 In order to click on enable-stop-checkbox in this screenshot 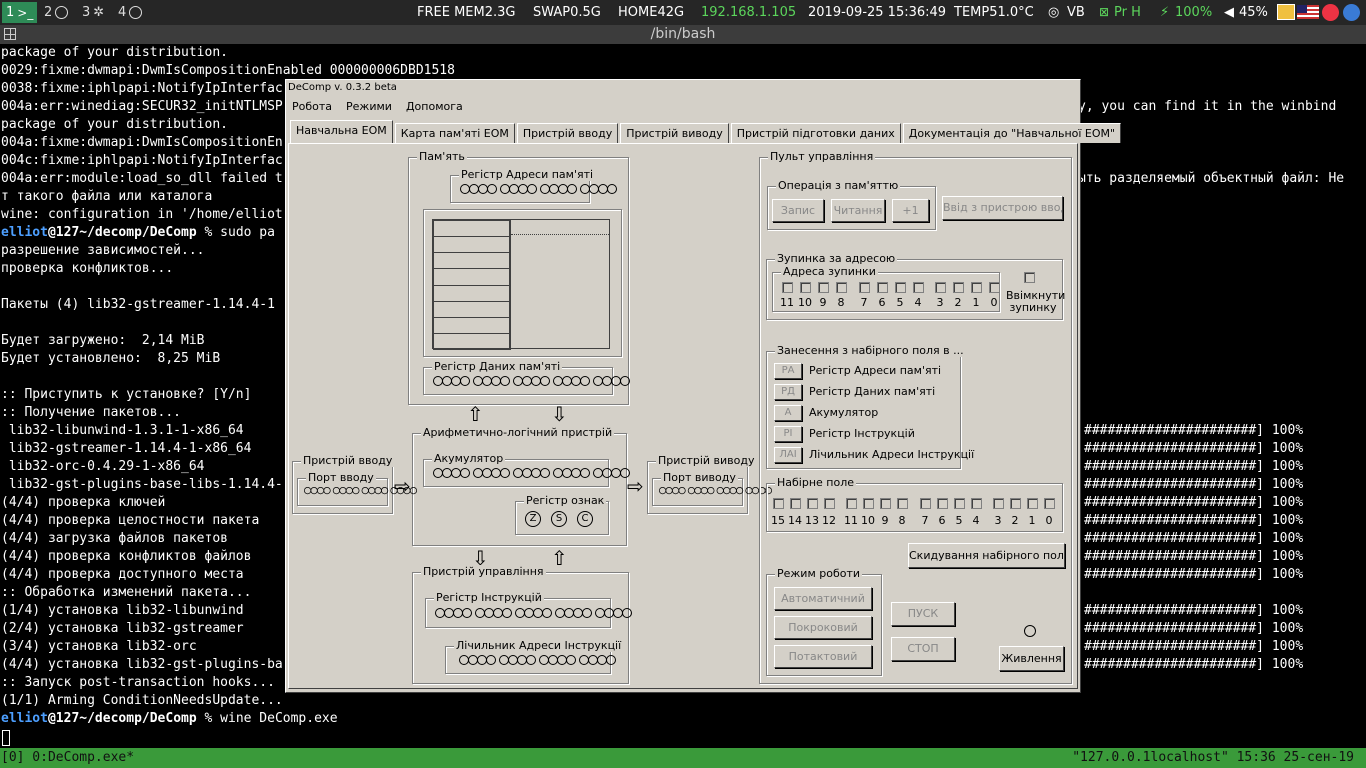, I will do `click(1029, 277)`.